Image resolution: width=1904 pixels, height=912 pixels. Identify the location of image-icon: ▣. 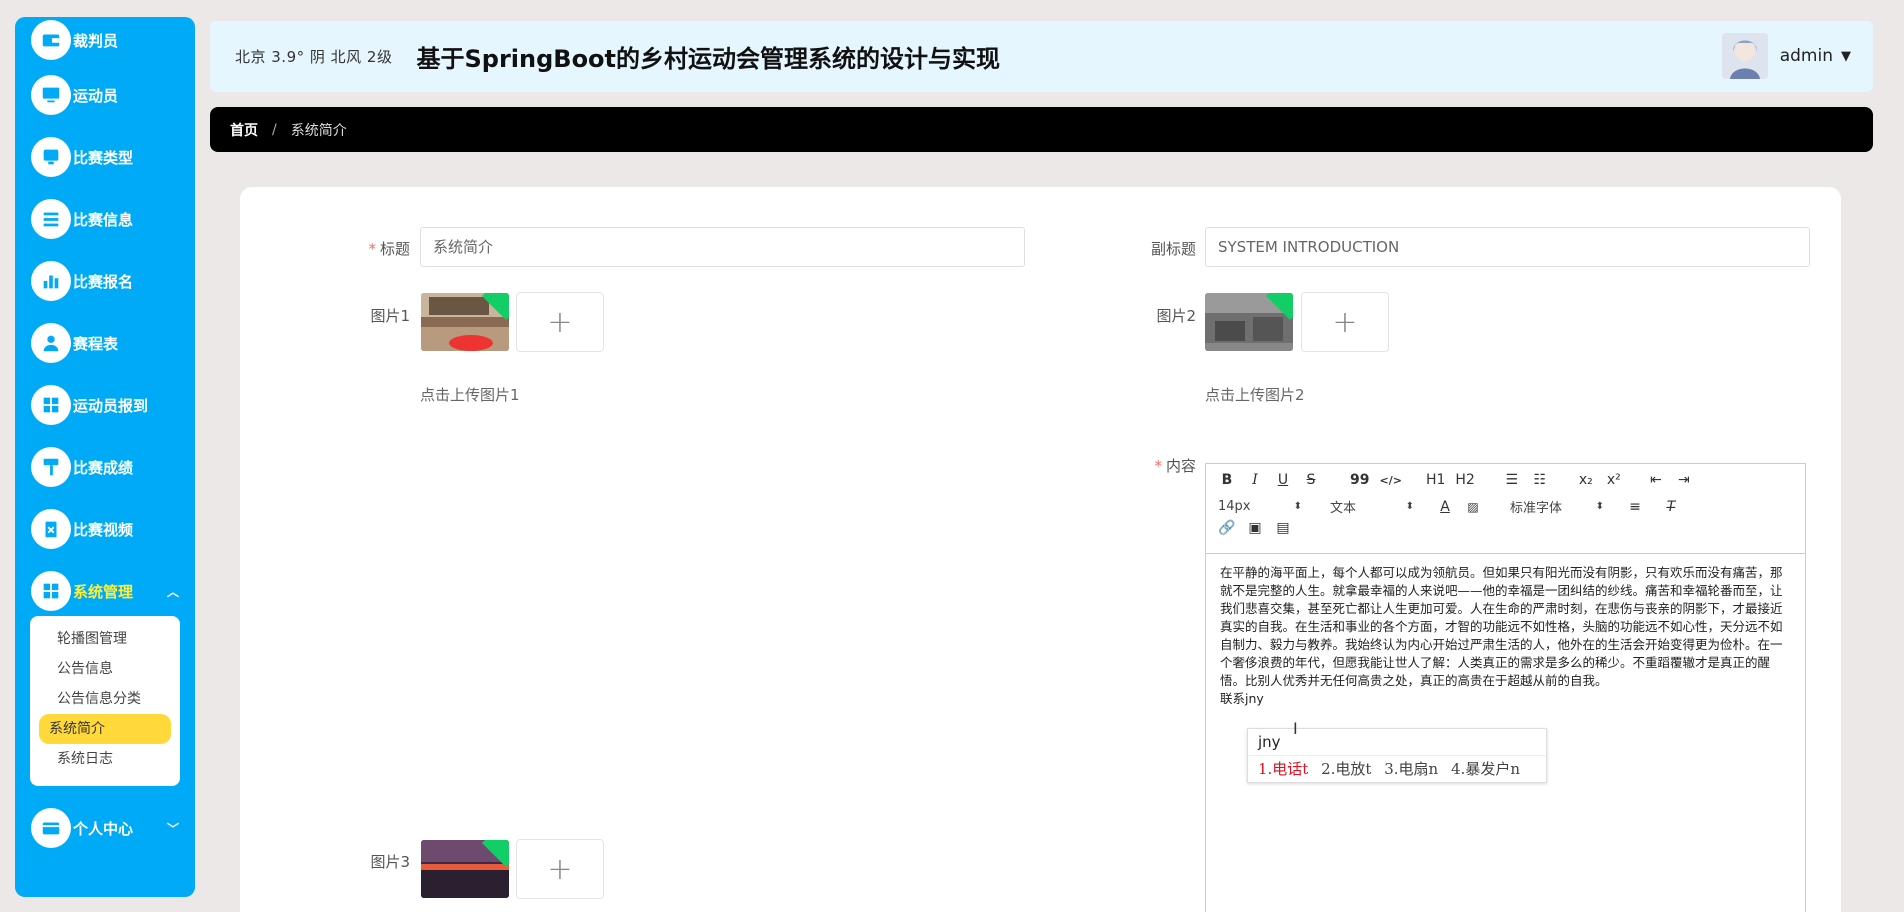
(1255, 528).